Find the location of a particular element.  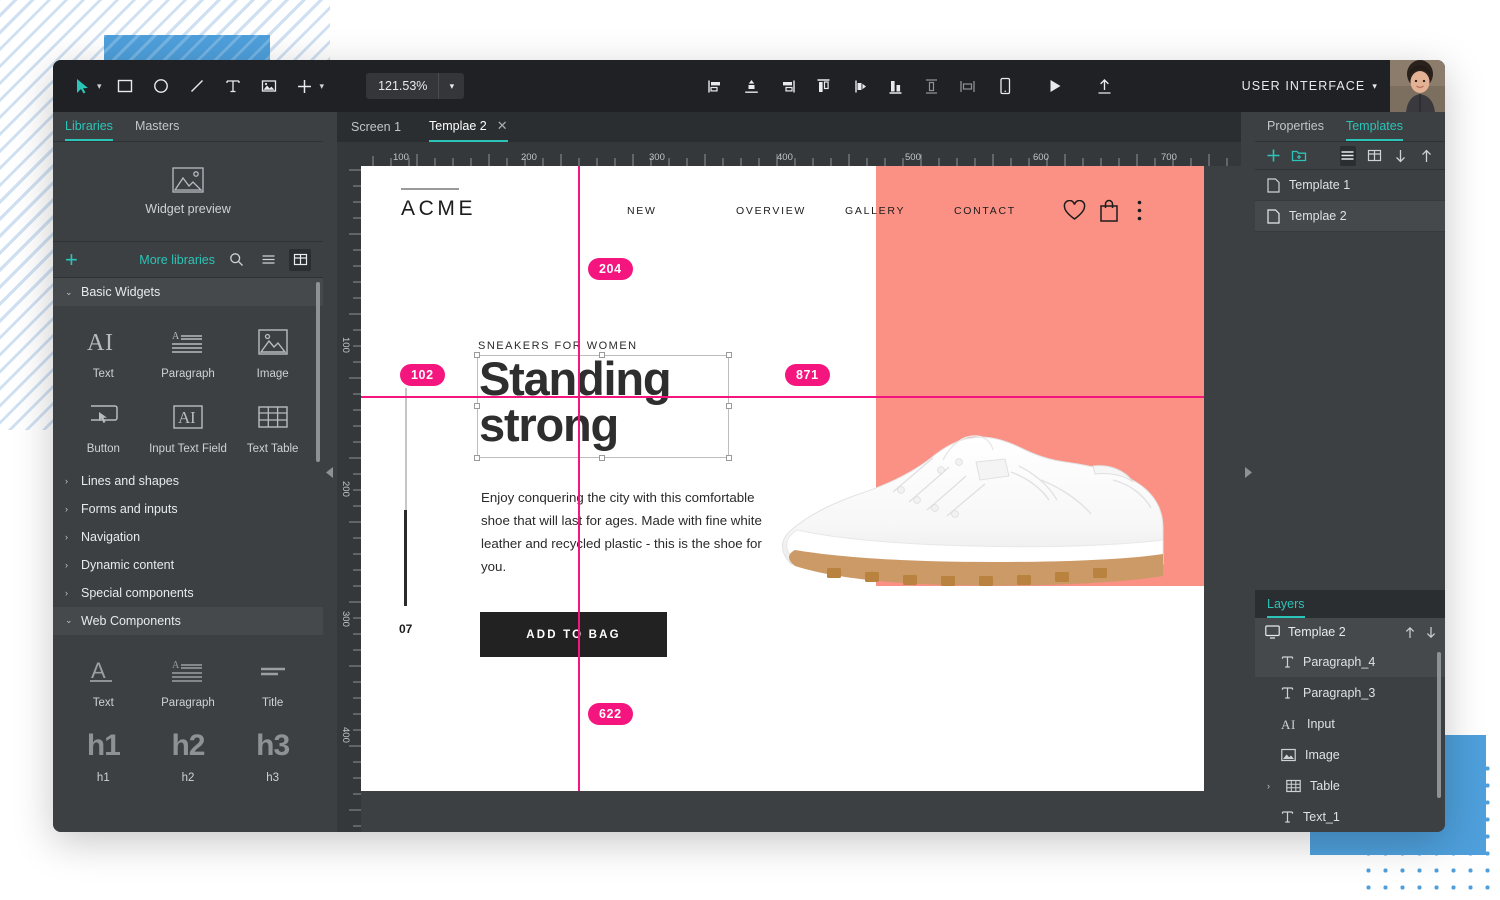

user-interface-menu: USER INTERFACE ▾ is located at coordinates (1310, 86).